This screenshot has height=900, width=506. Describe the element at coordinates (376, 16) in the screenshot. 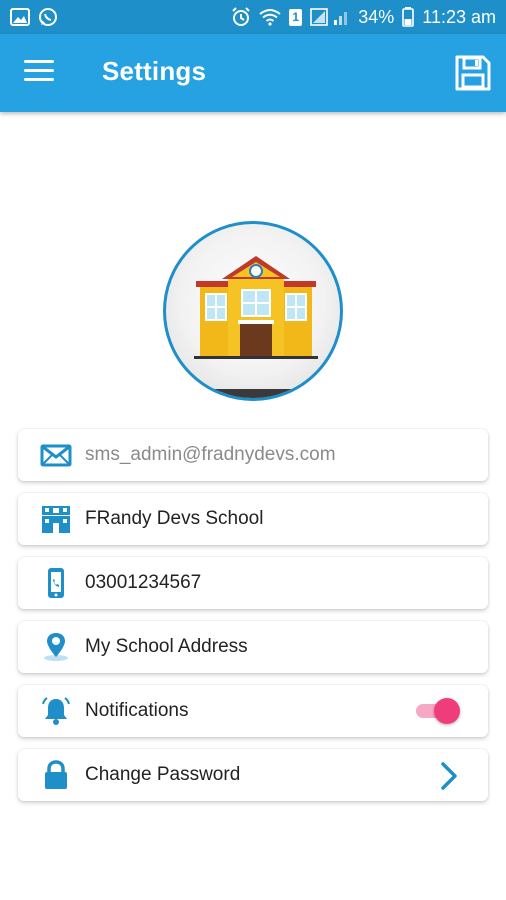

I see `battery-percent: 34%` at that location.